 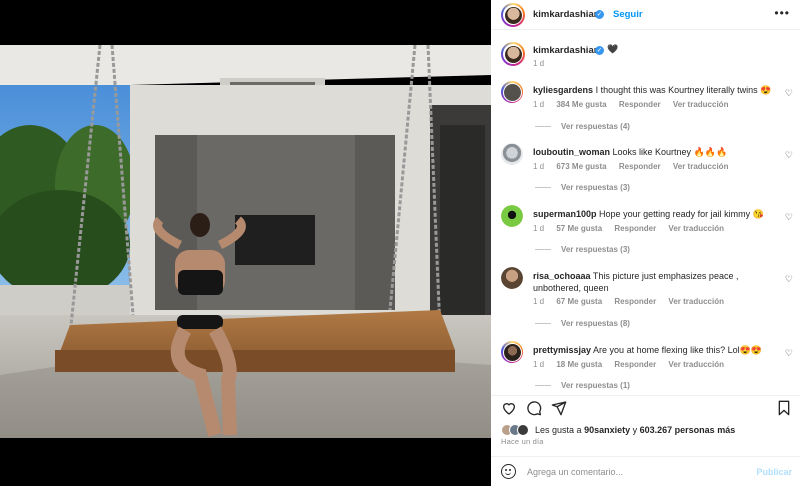 I want to click on comment-input, so click(x=637, y=471).